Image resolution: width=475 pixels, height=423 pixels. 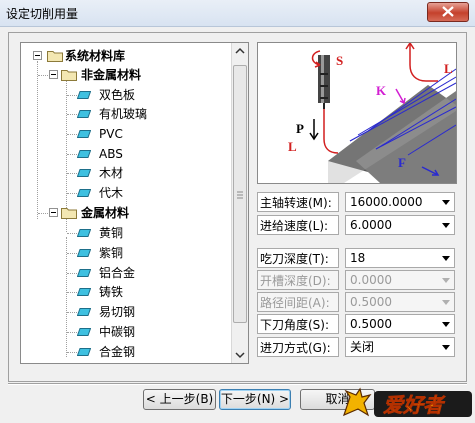 I want to click on cutting-diagram: S L K P L F, so click(x=372, y=113).